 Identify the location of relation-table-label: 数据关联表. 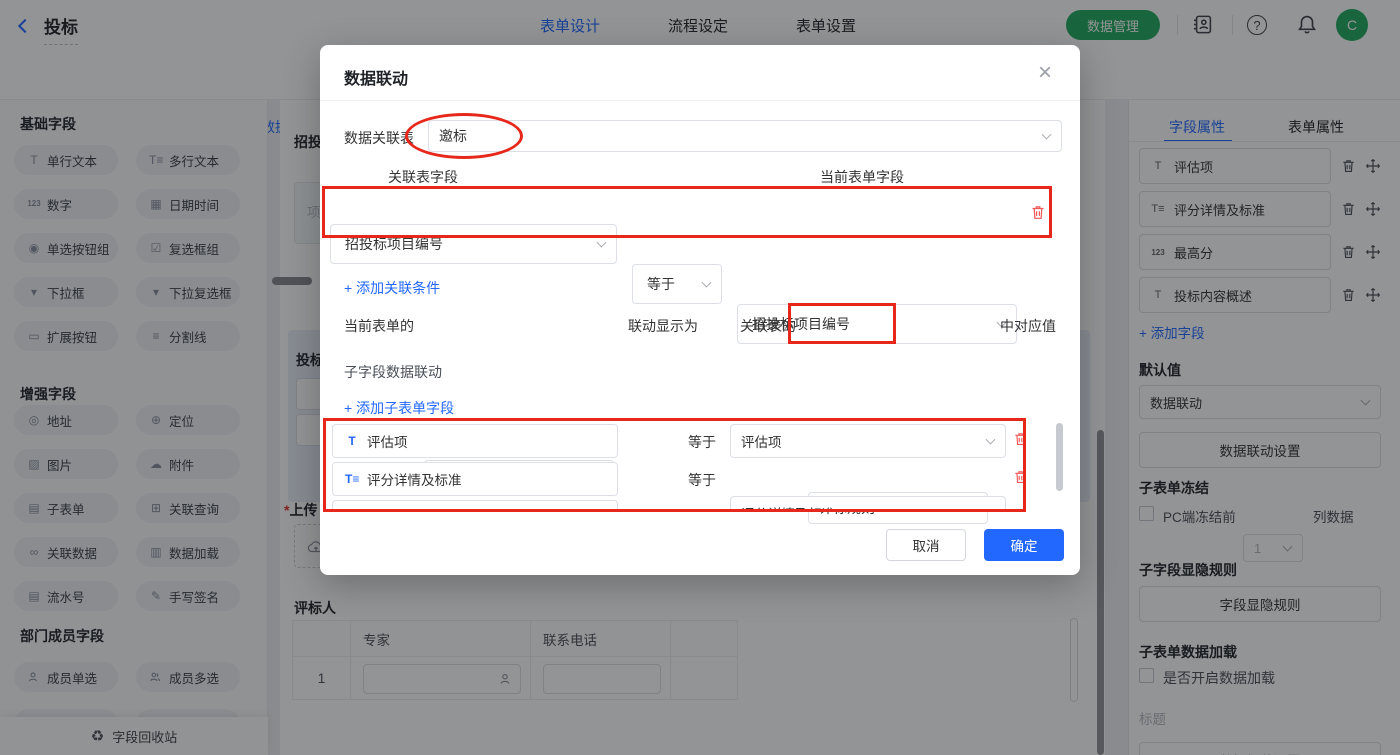
(379, 138).